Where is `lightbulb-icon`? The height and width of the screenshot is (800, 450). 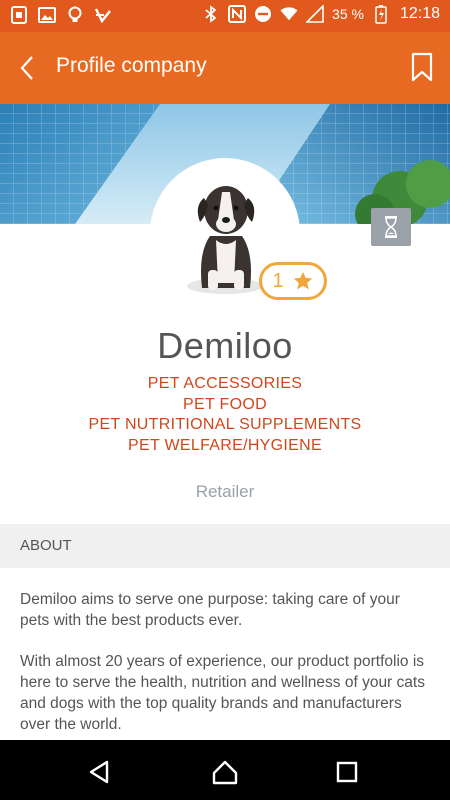
lightbulb-icon is located at coordinates (75, 15).